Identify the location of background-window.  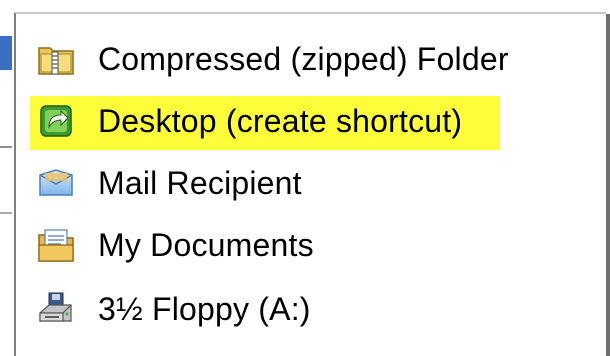
(7, 178).